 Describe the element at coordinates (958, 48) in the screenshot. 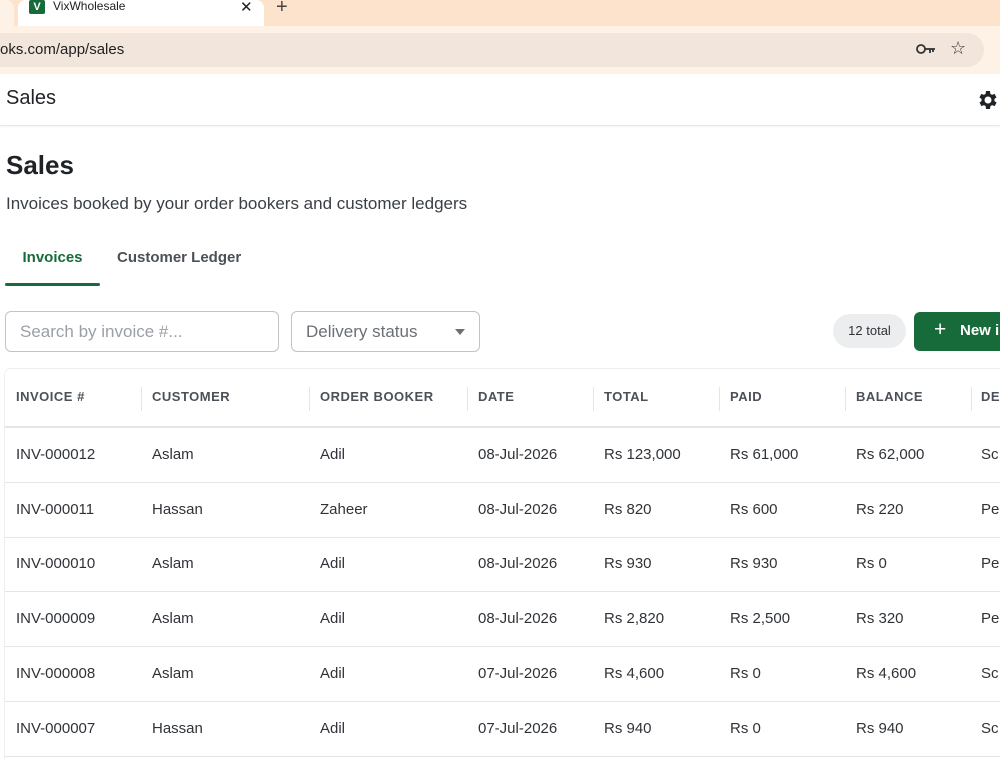

I see `star-icon: ☆` at that location.